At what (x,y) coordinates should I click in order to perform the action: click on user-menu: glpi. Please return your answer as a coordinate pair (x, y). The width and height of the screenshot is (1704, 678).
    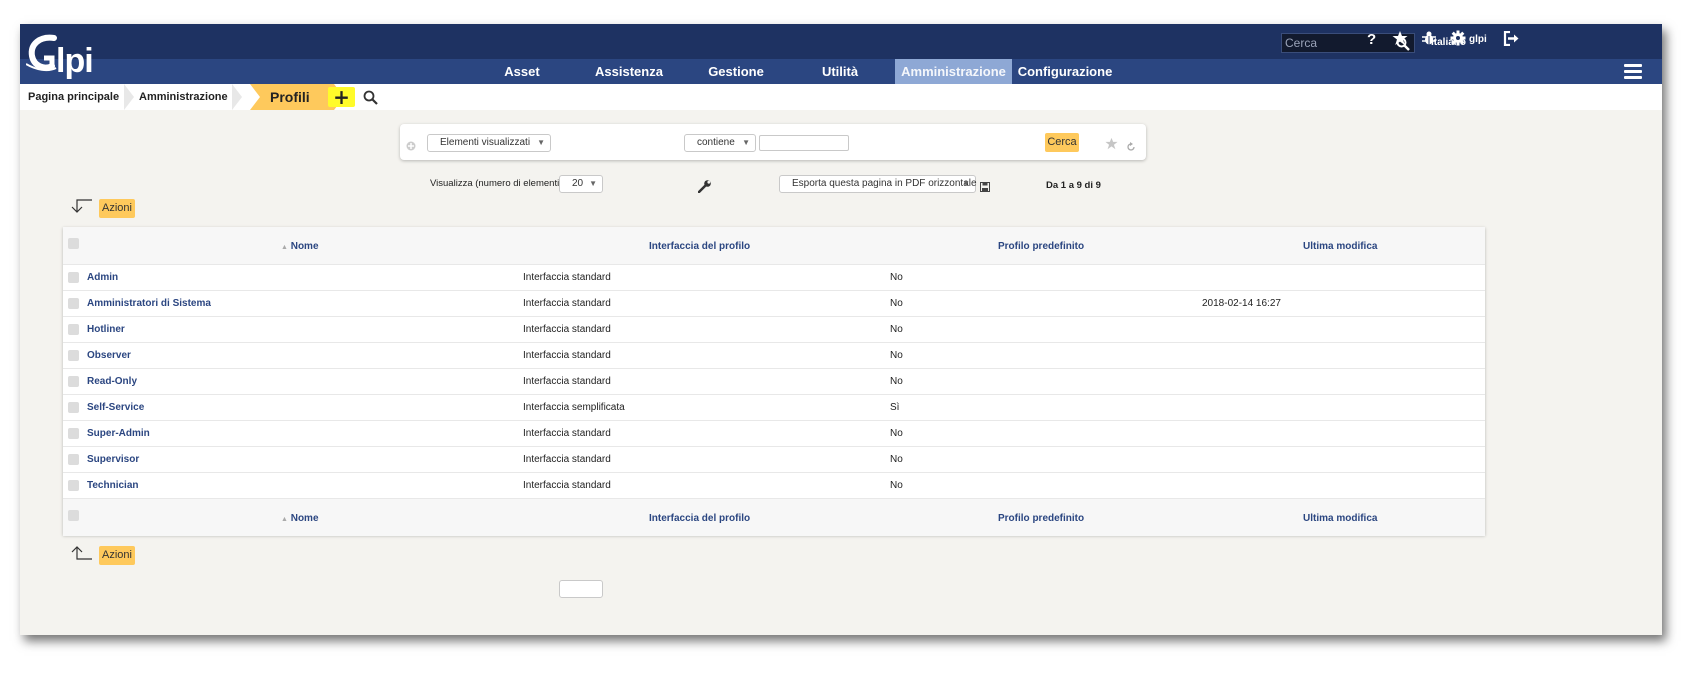
    Looking at the image, I should click on (1478, 39).